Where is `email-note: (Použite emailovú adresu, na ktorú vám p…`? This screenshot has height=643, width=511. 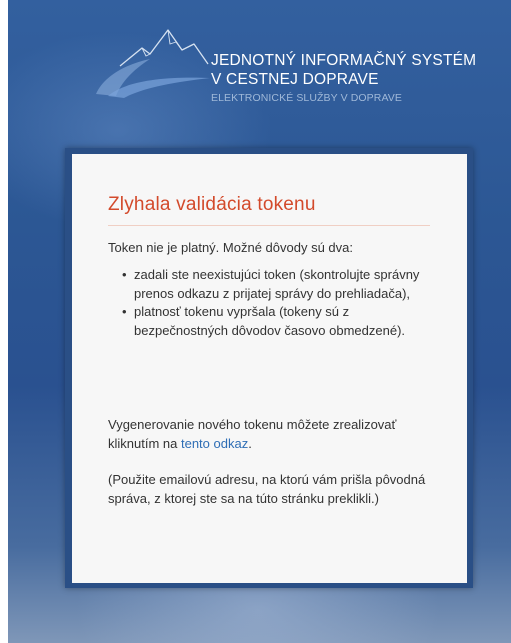 email-note: (Použite emailovú adresu, na ktorú vám p… is located at coordinates (267, 489).